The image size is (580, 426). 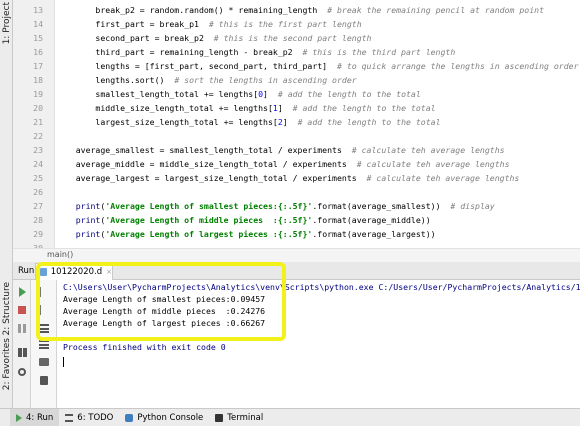 I want to click on bottom-tab-terminal: Terminal, so click(x=239, y=417).